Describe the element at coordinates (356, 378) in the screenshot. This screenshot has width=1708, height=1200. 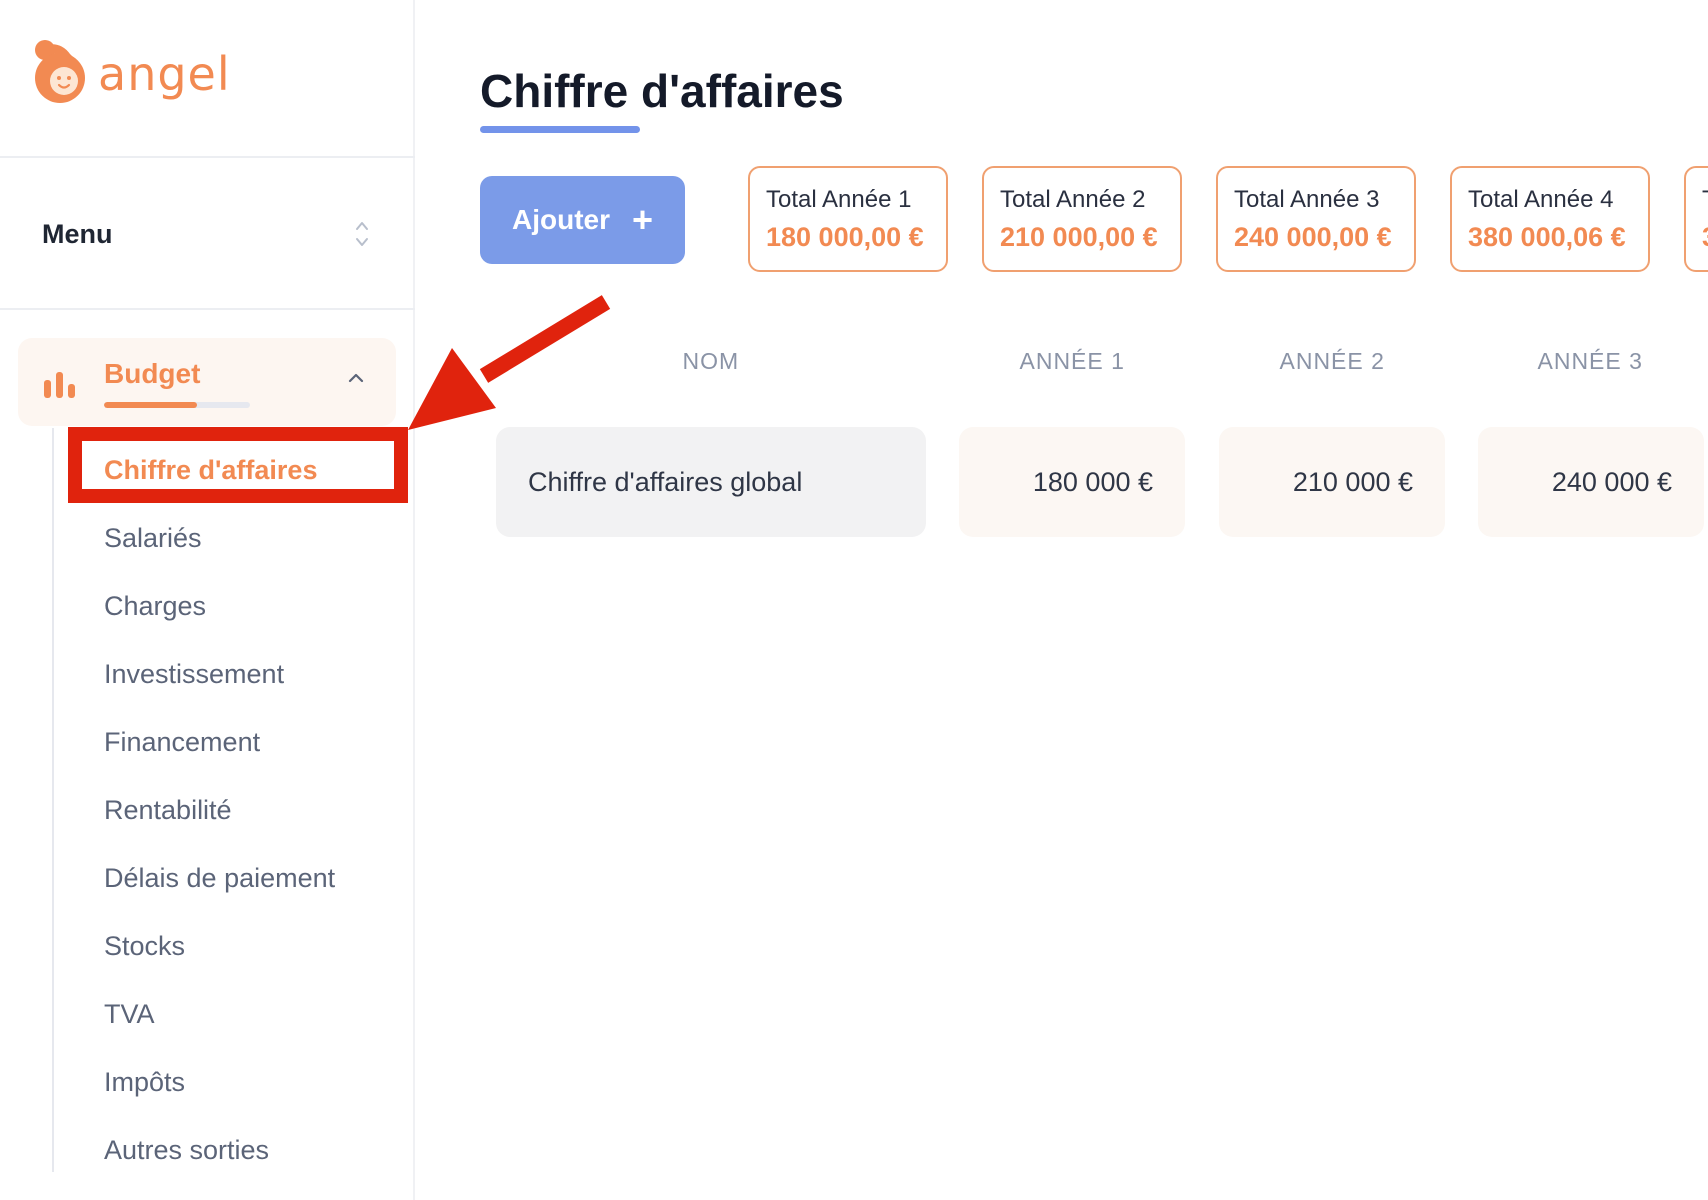
I see `chevron-up-icon` at that location.